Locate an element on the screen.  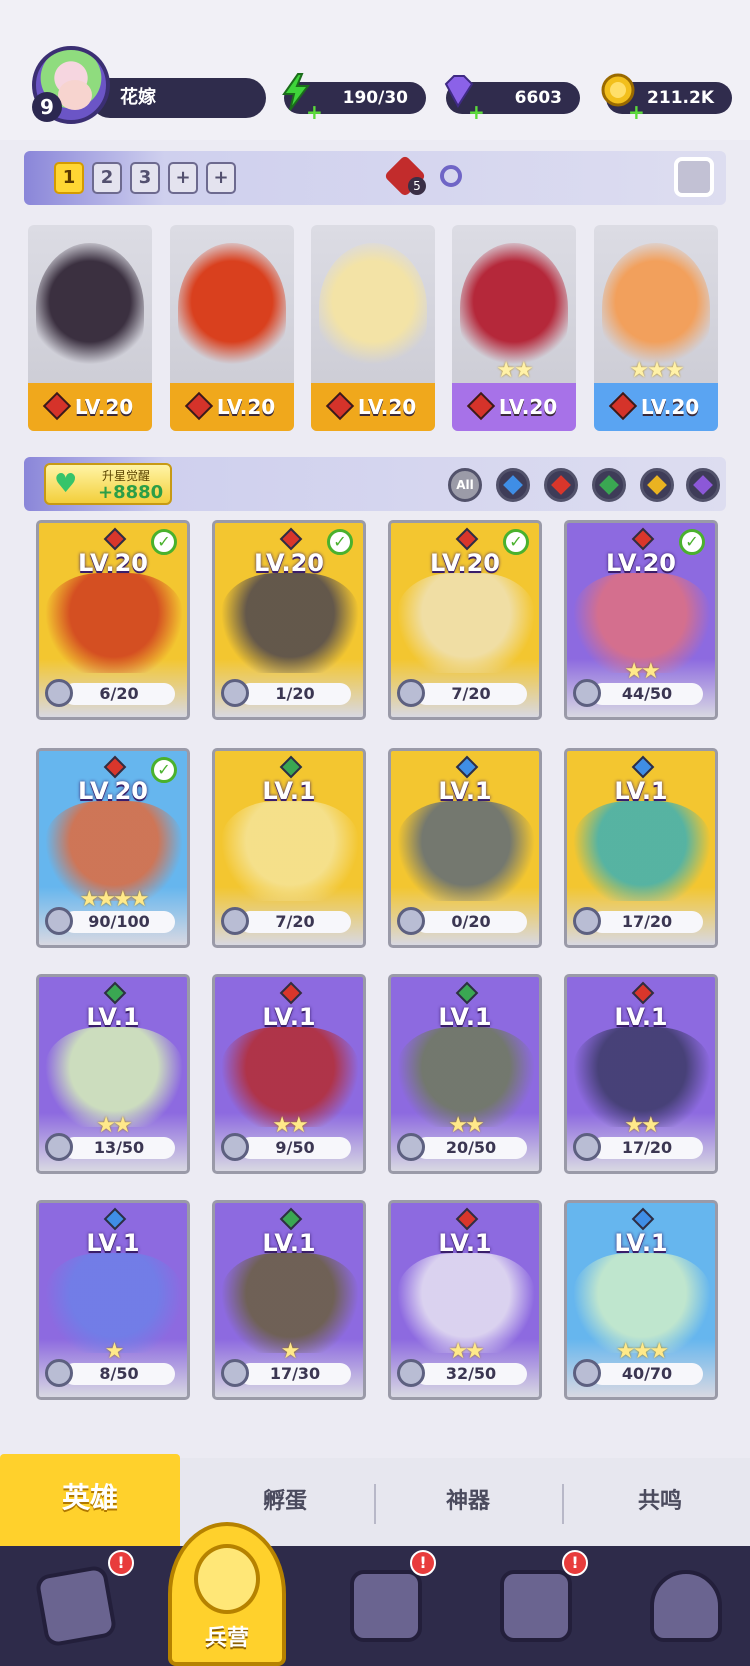
hero-card: LV.1 17/20 is located at coordinates (641, 848).